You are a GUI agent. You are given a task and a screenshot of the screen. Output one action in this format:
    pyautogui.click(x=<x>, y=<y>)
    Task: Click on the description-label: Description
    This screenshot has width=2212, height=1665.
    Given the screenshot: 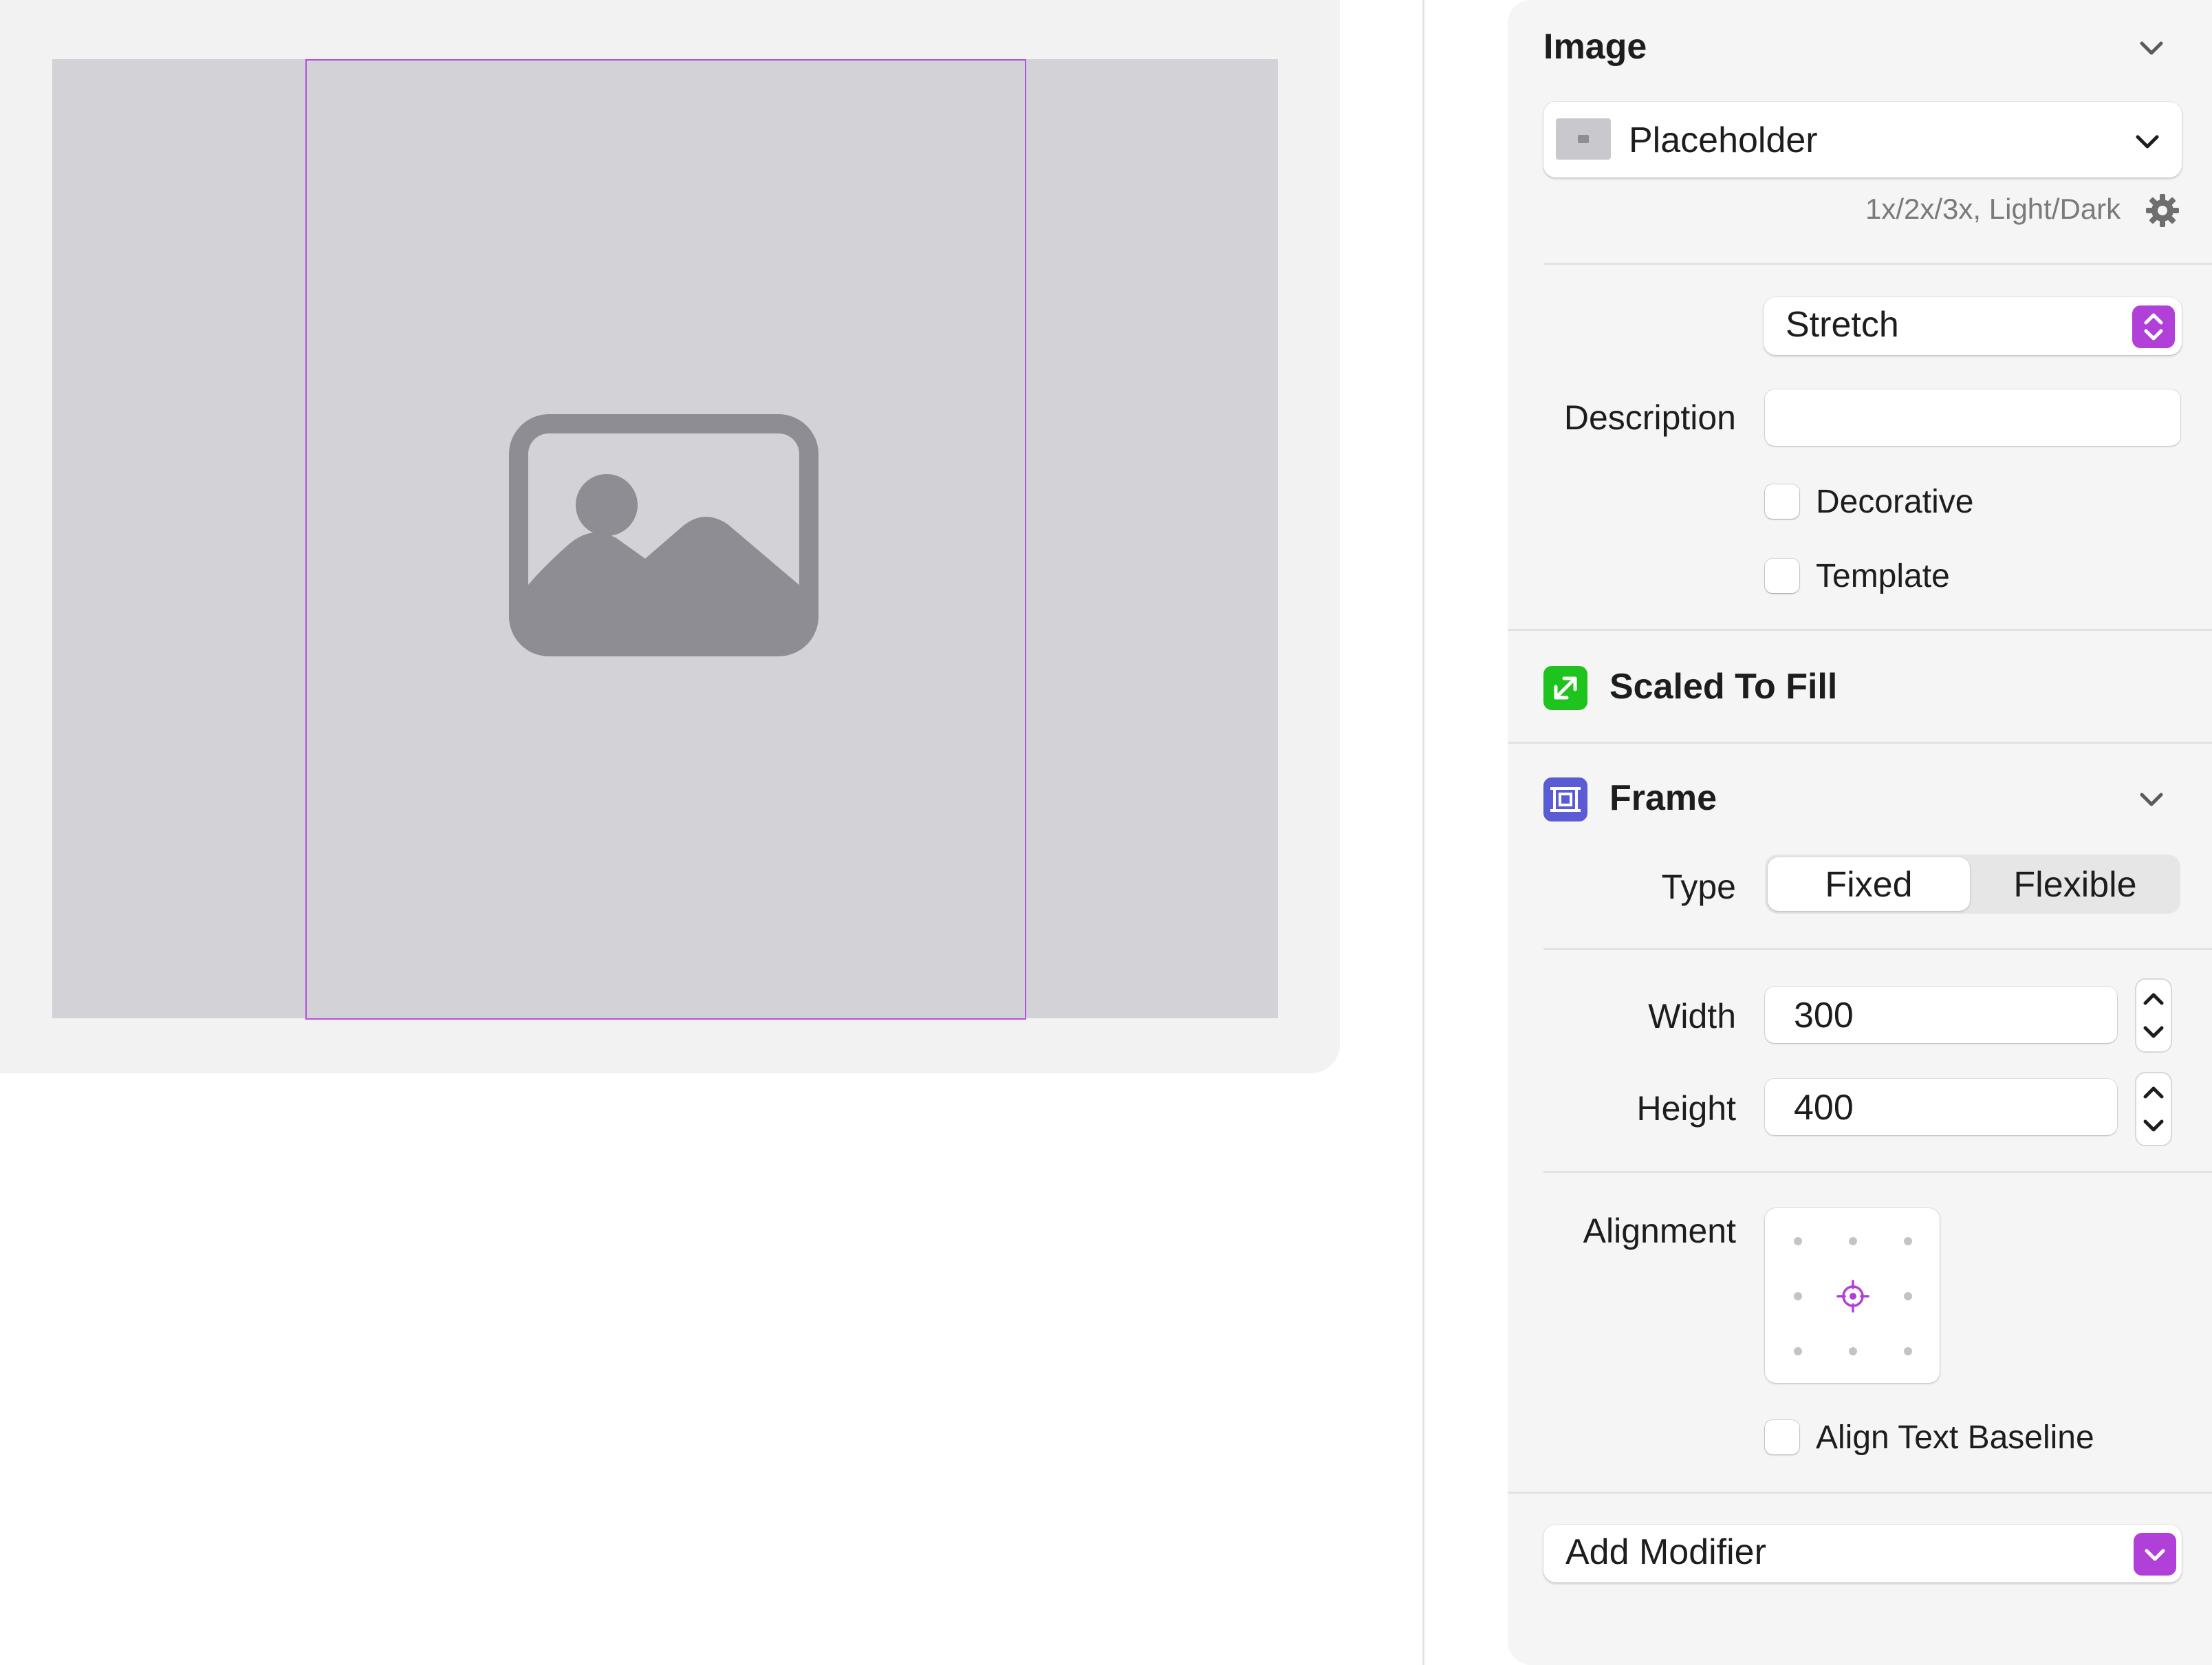 What is the action you would take?
    pyautogui.click(x=1649, y=417)
    